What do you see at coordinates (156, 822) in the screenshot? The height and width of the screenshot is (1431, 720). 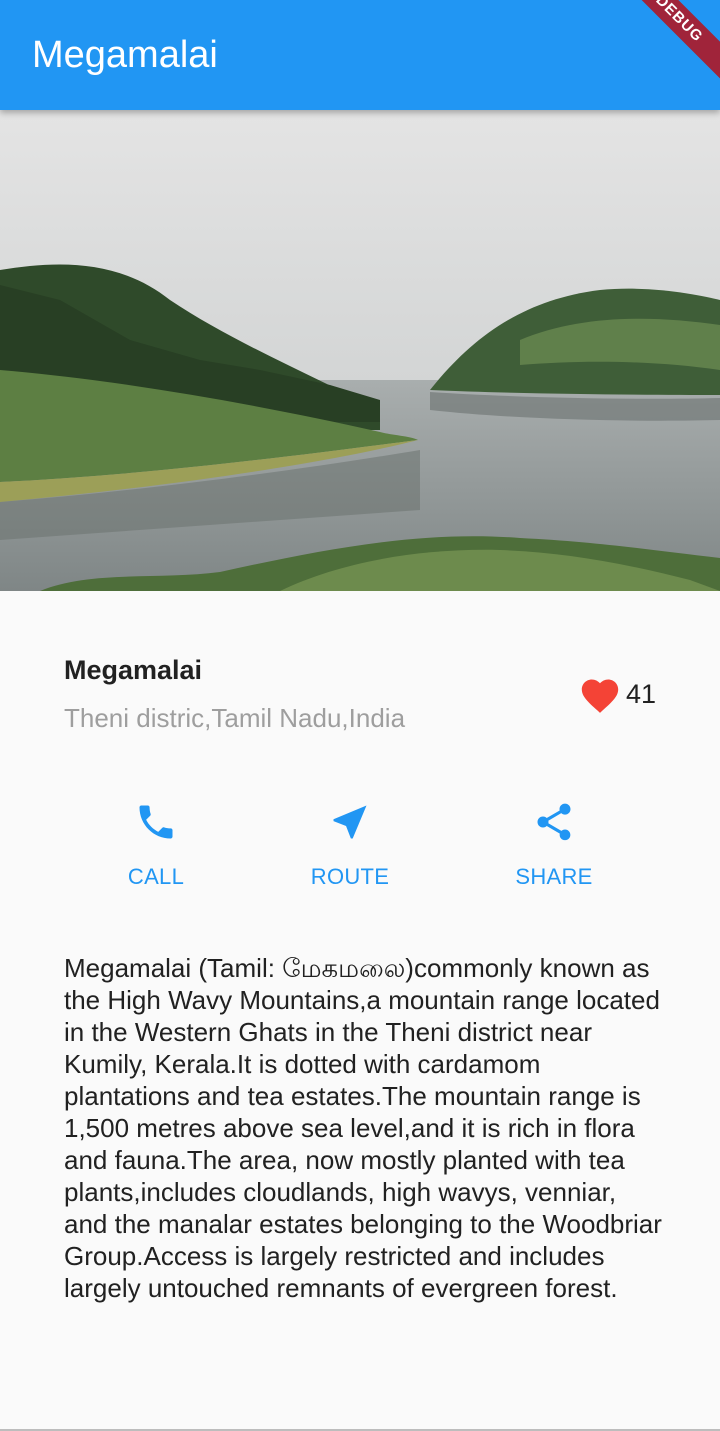 I see `phone-icon` at bounding box center [156, 822].